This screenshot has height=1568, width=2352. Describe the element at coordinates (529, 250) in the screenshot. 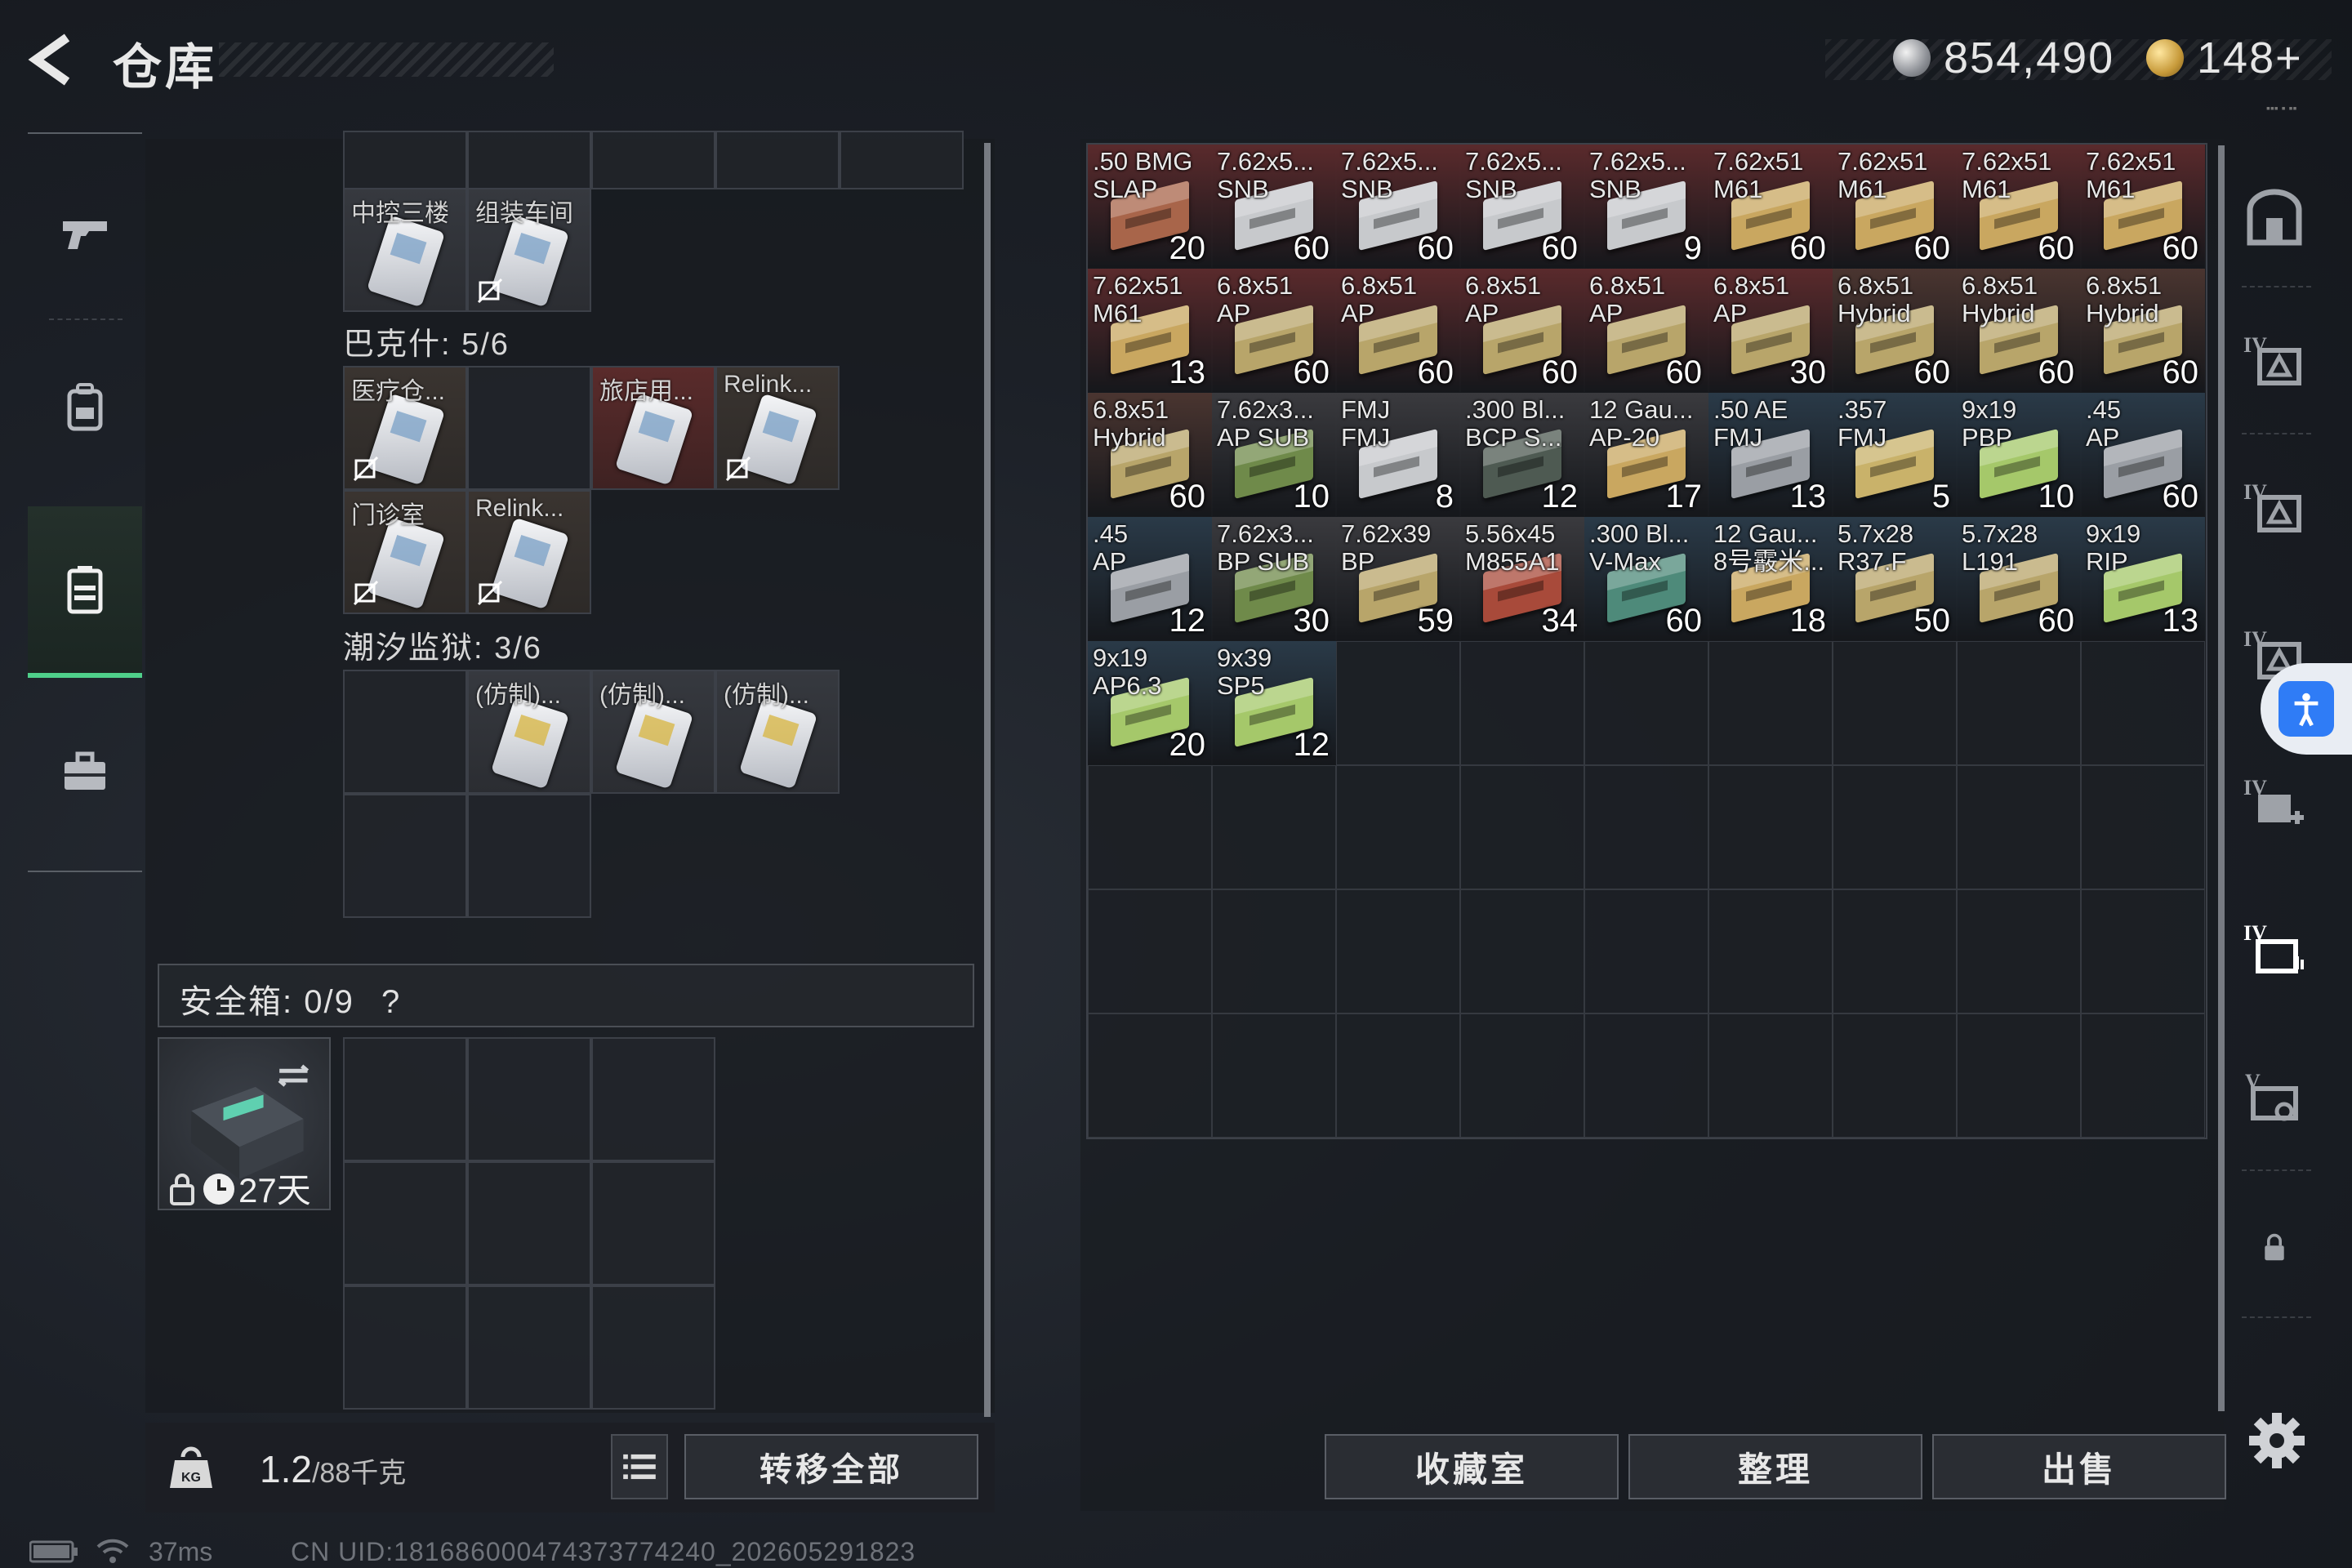

I see `key-card-assembly: 组装车间` at that location.